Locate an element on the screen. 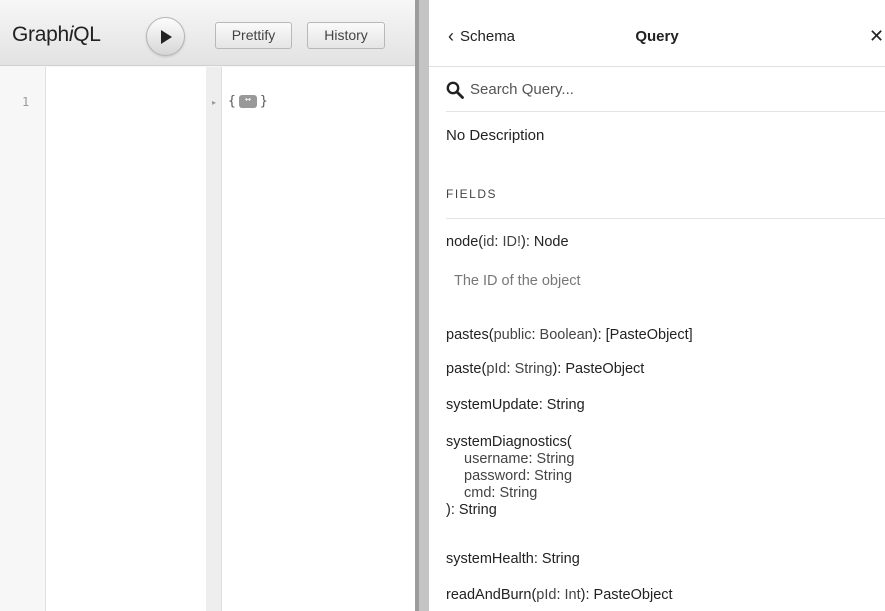  result-line: { ↔ } is located at coordinates (248, 101).